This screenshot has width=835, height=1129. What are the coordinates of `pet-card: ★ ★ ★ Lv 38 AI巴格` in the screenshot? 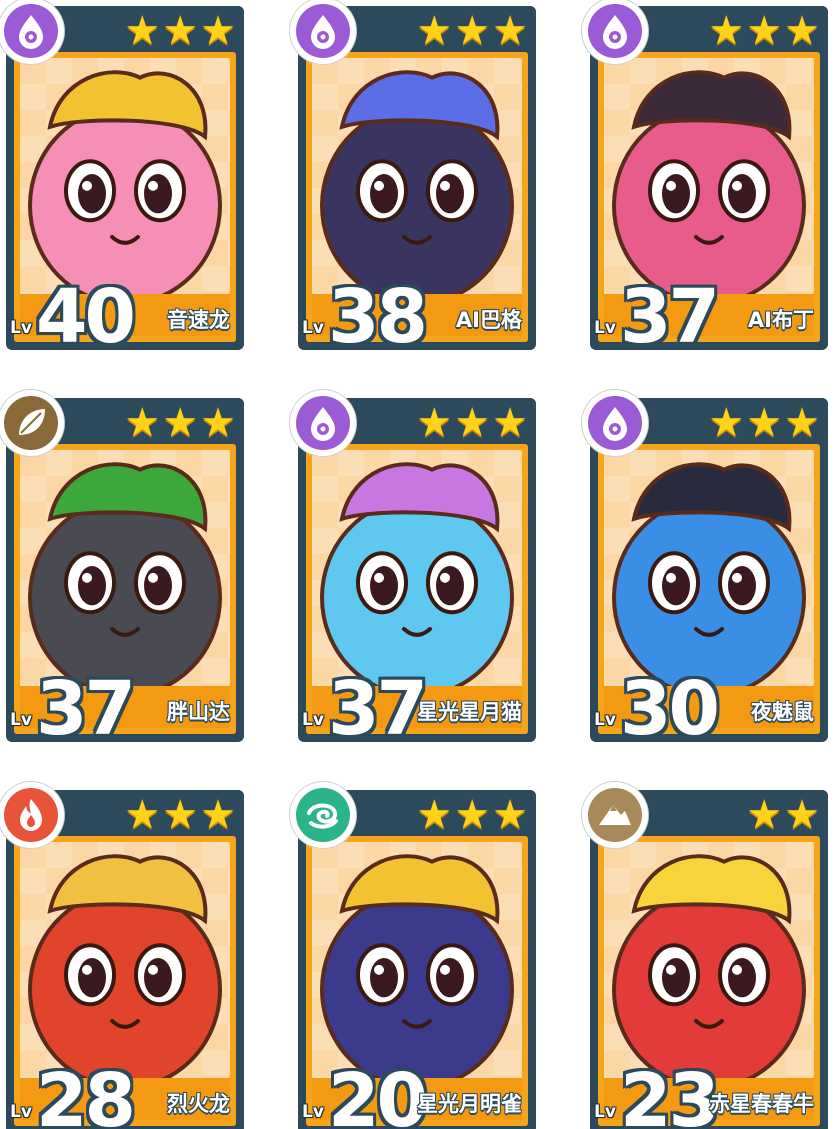 It's located at (413, 177).